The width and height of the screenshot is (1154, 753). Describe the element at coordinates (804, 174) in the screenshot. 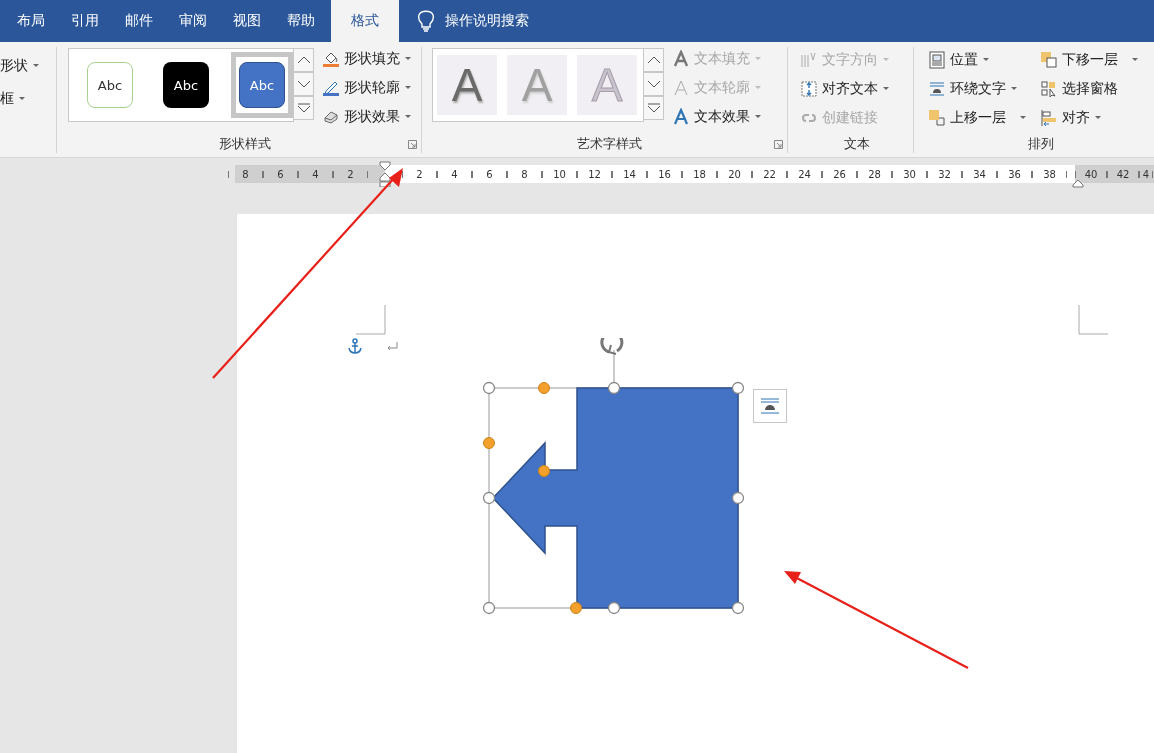

I see `ruler-number: 24` at that location.